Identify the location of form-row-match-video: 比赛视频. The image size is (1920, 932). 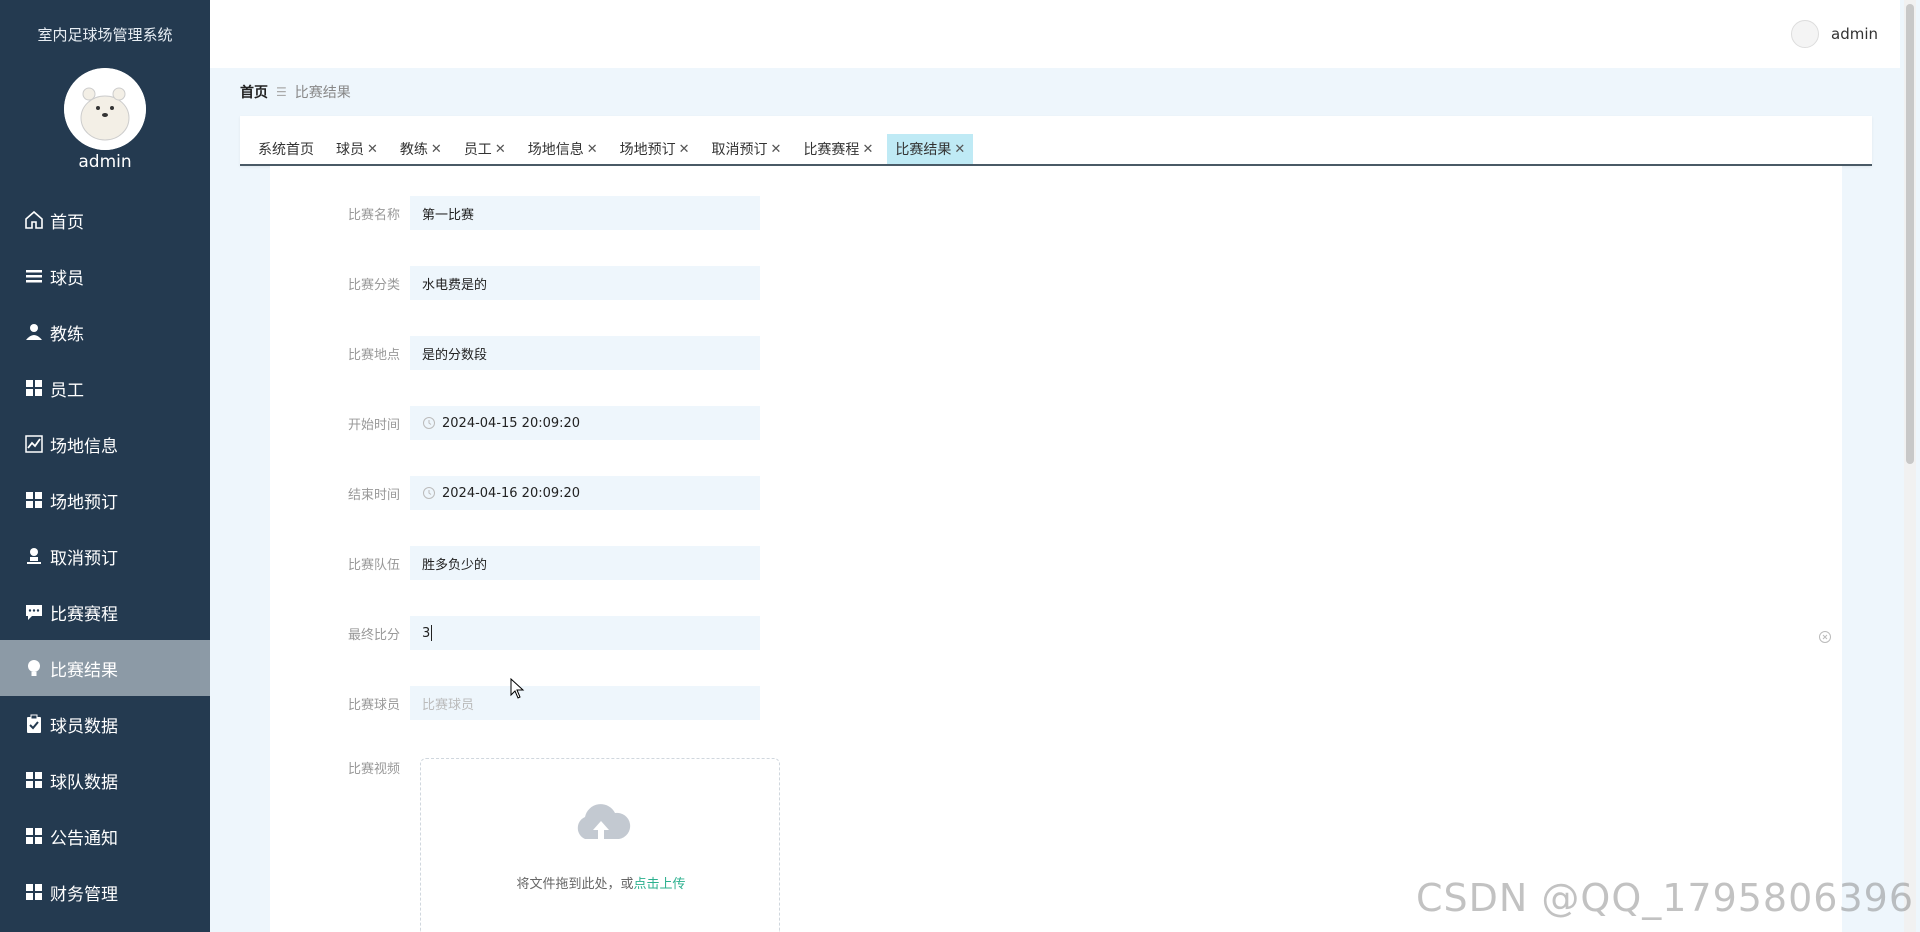
(340, 767).